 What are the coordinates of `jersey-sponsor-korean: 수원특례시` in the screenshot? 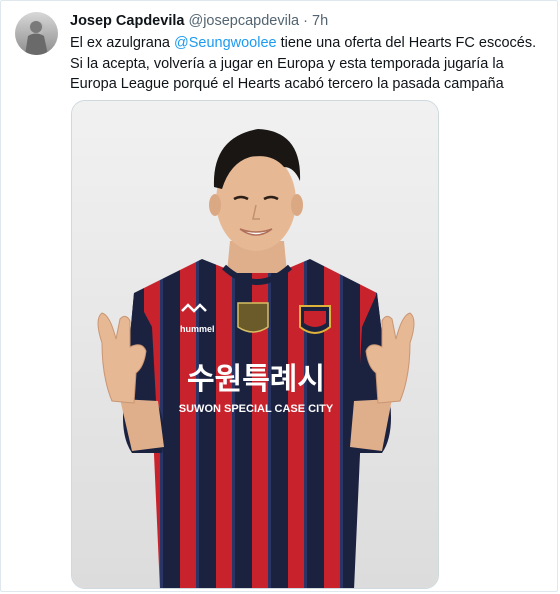 It's located at (256, 379).